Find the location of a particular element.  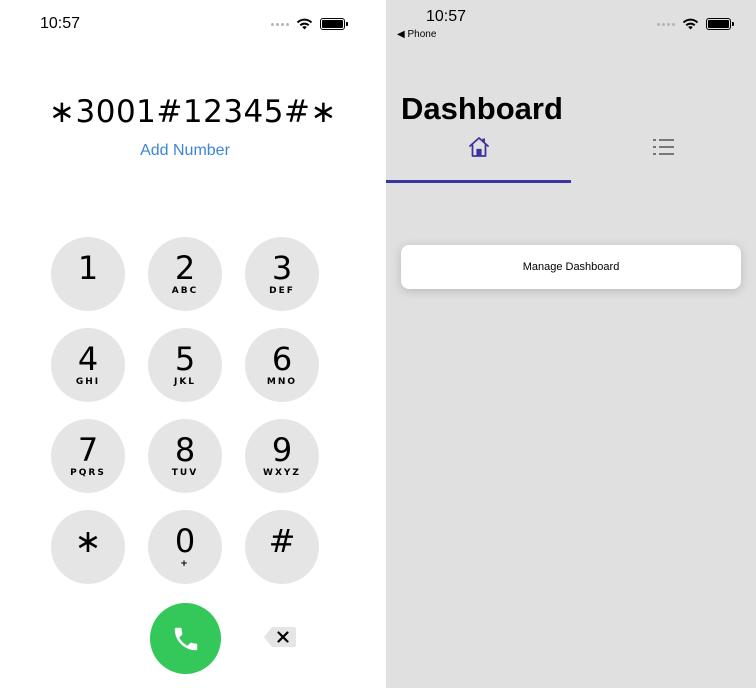

key-letters: WXYZ is located at coordinates (282, 472).